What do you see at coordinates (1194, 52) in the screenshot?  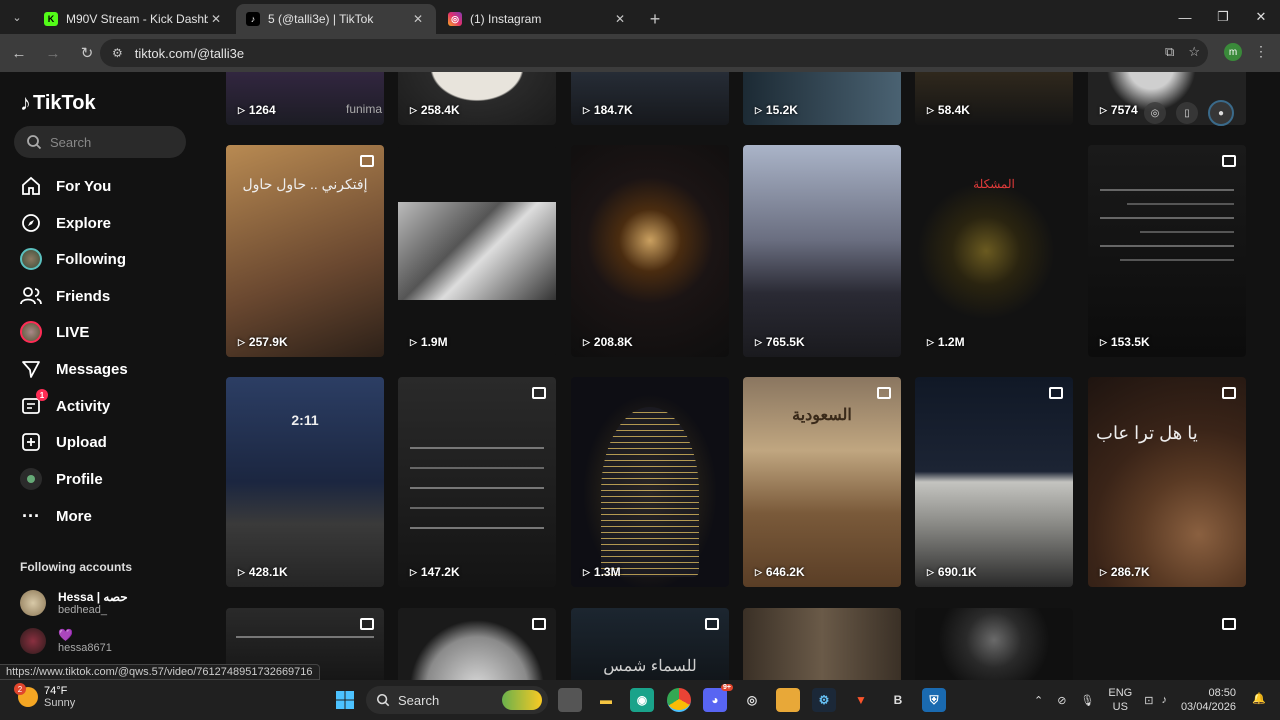 I see `bookmark-star-icon: ☆` at bounding box center [1194, 52].